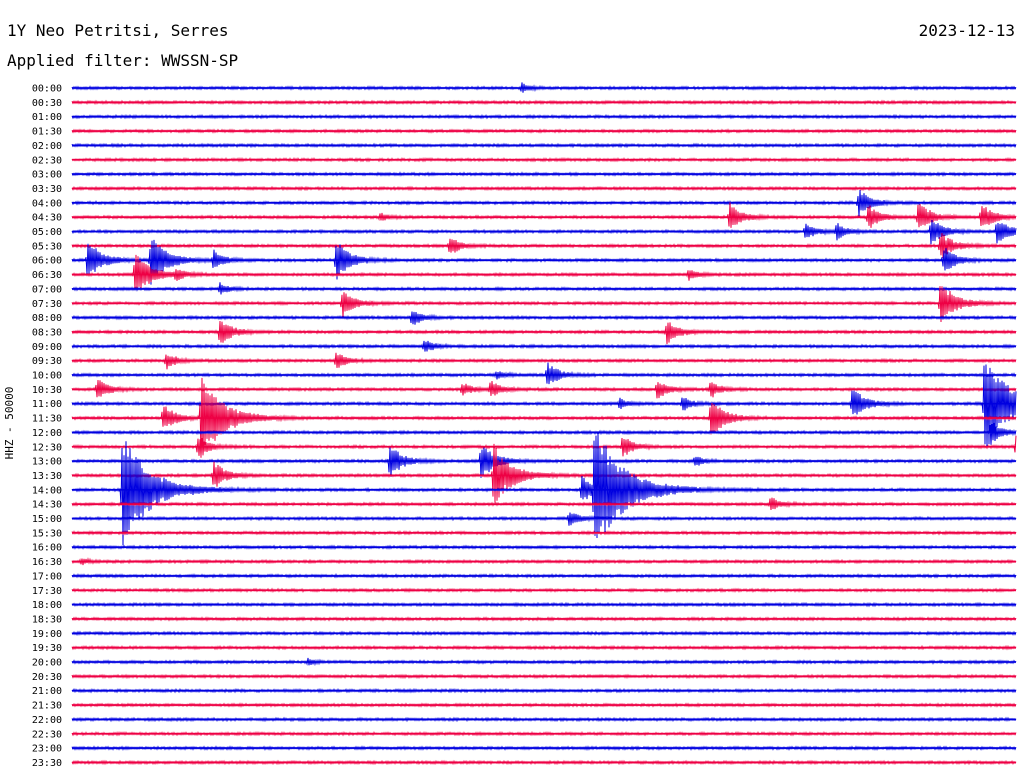 This screenshot has width=1024, height=780. What do you see at coordinates (47, 763) in the screenshot?
I see `row-time-label: 23:30` at bounding box center [47, 763].